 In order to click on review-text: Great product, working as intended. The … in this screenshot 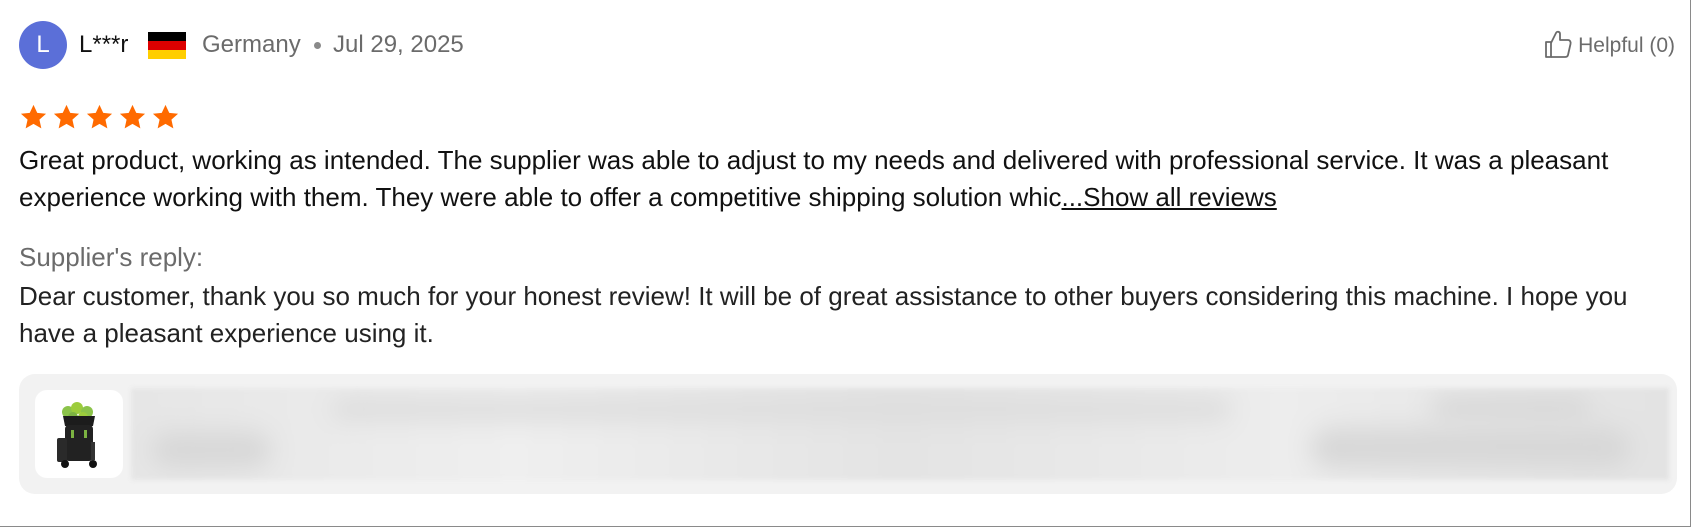, I will do `click(814, 178)`.